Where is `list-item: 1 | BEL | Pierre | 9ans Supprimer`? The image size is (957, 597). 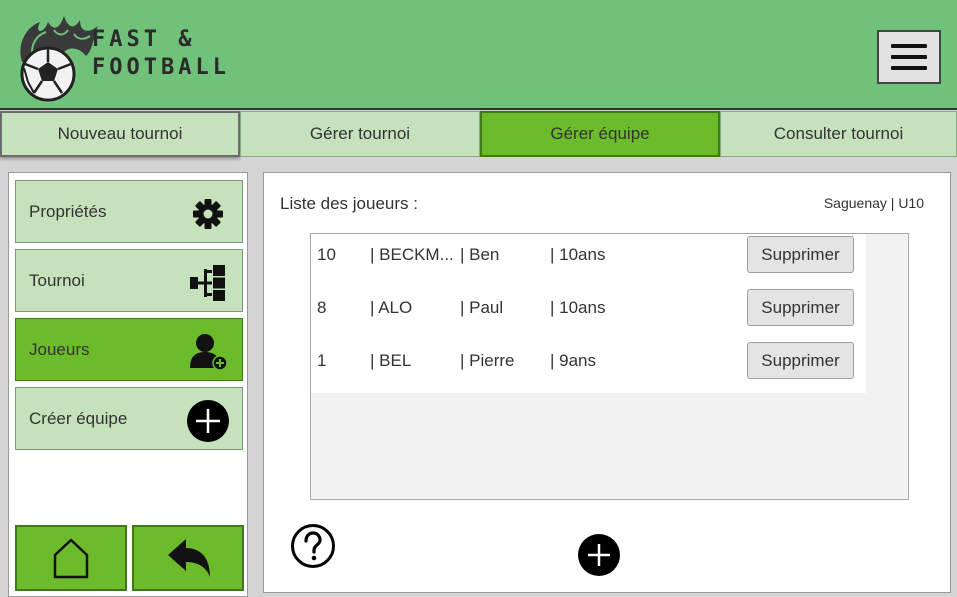 list-item: 1 | BEL | Pierre | 9ans Supprimer is located at coordinates (588, 366).